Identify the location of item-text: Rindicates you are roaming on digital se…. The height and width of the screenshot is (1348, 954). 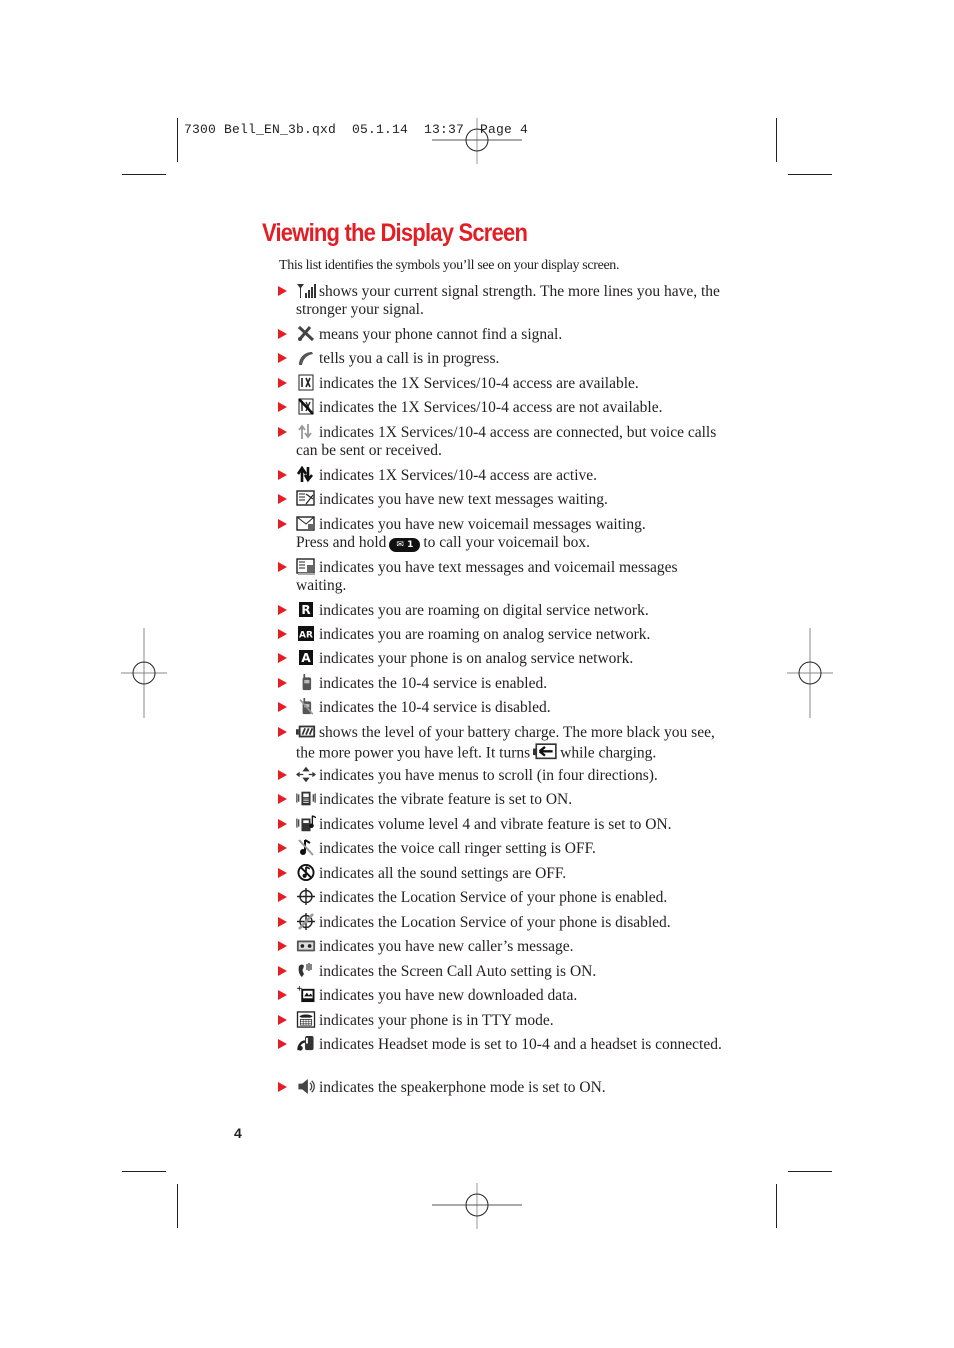
(512, 610).